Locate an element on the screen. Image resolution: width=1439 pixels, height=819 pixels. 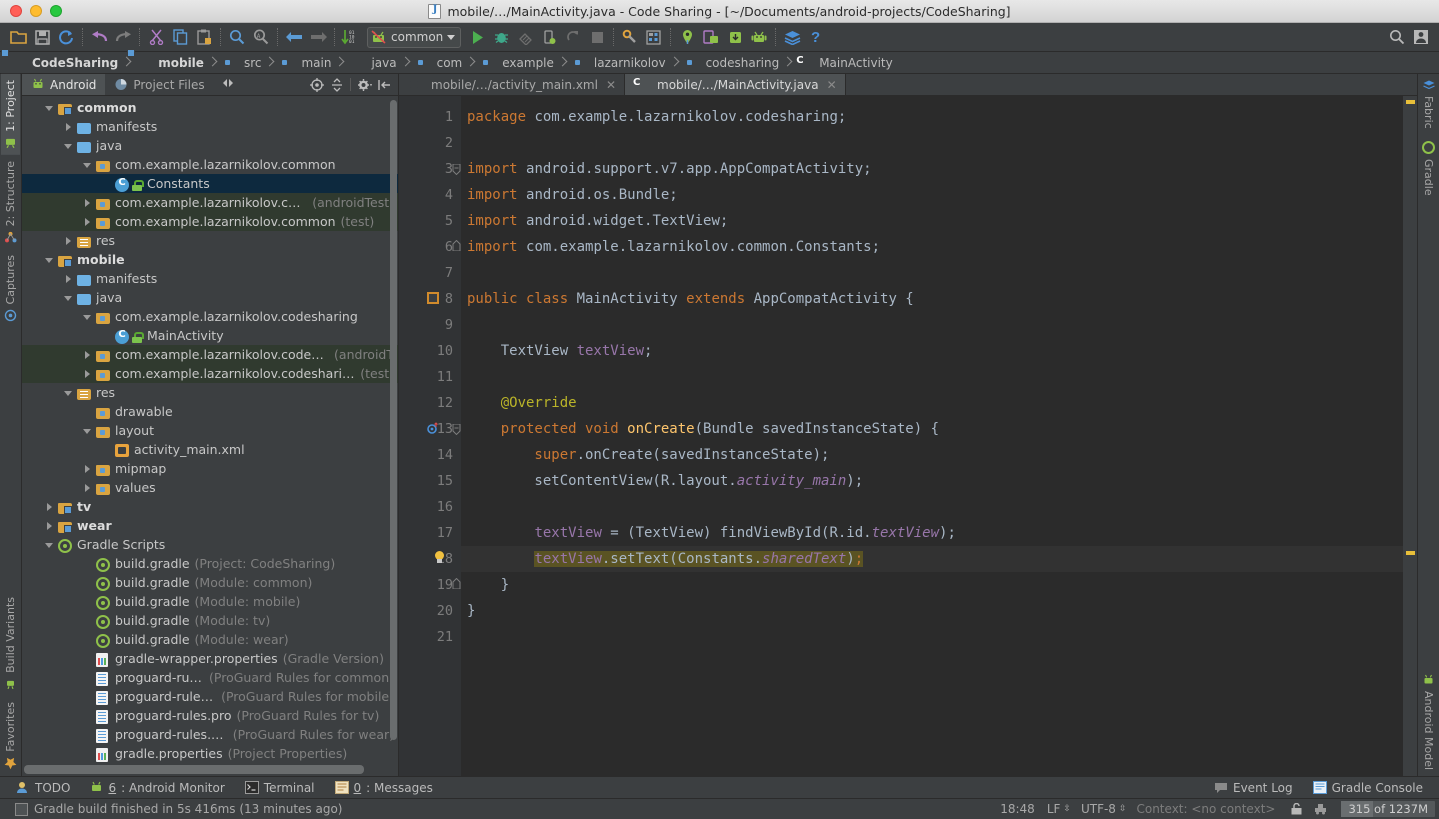
breadcrumb-item-java: java is located at coordinates (372, 62).